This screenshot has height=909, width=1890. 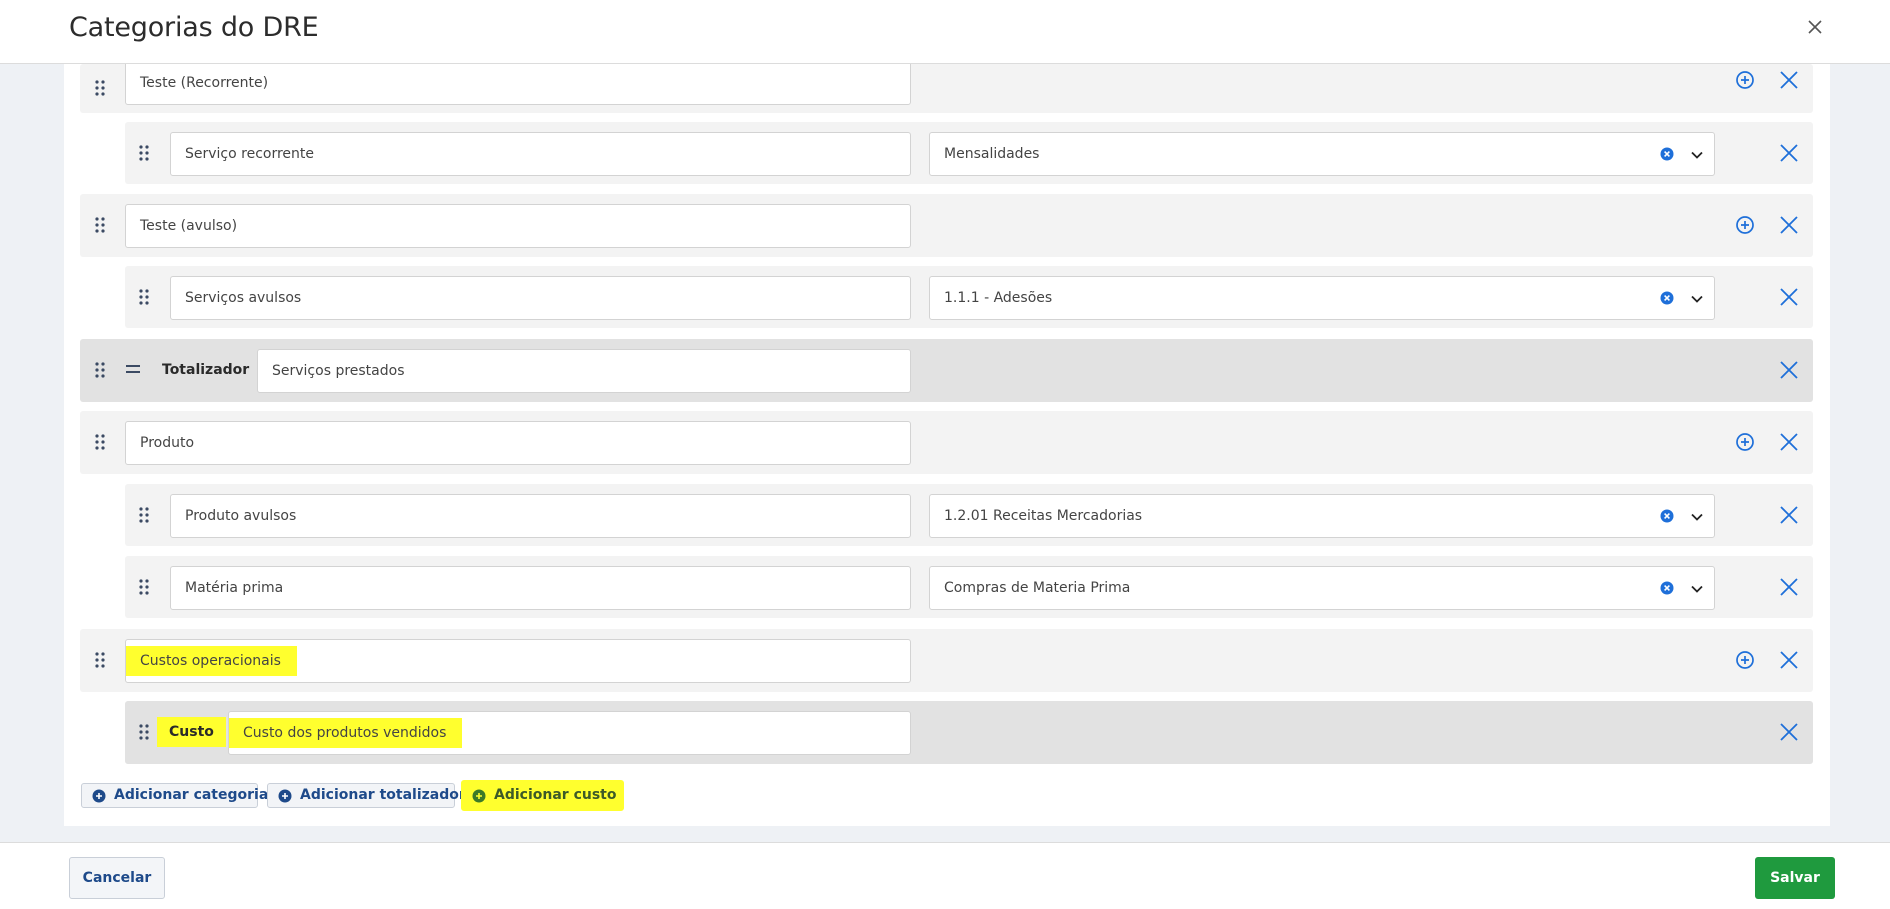 What do you see at coordinates (555, 795) in the screenshot?
I see `add-cost-label: Adicionar custo` at bounding box center [555, 795].